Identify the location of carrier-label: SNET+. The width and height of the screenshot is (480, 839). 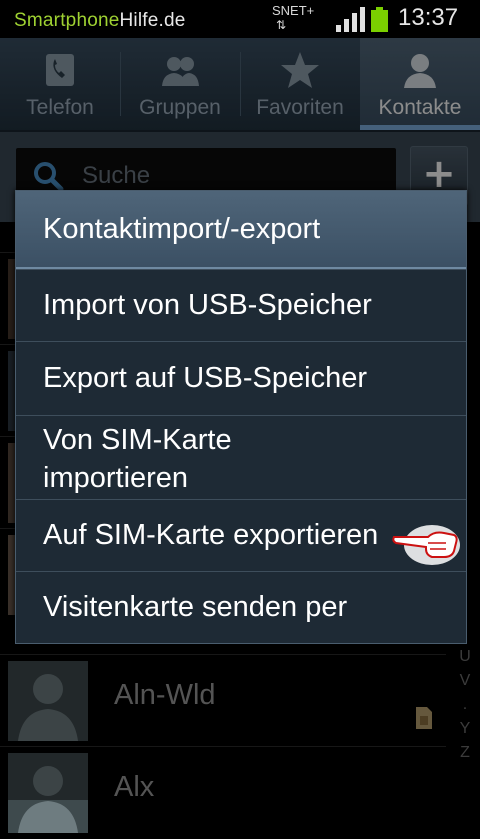
(293, 10).